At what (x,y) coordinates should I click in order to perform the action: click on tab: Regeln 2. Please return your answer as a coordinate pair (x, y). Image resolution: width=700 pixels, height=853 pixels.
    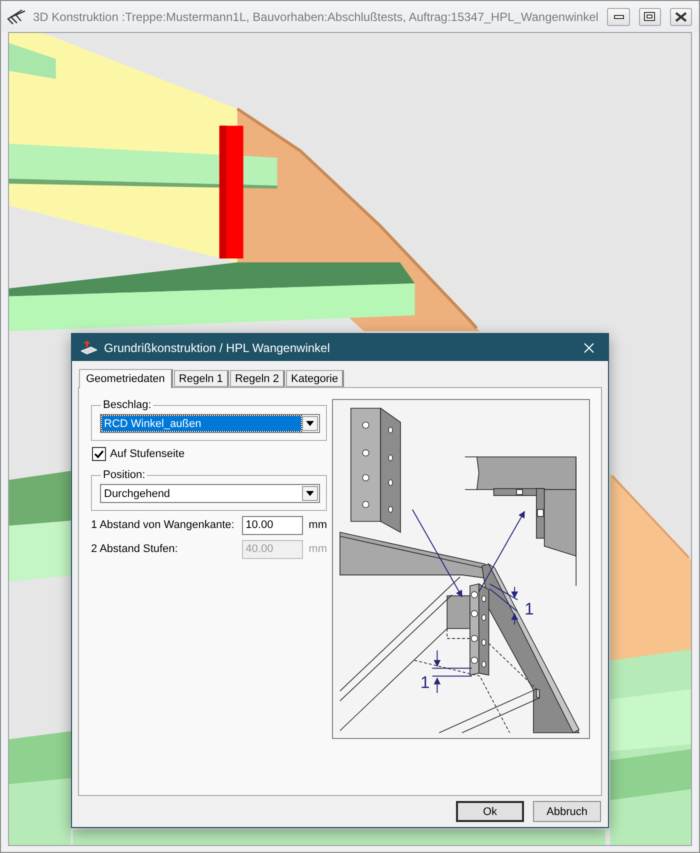
    Looking at the image, I should click on (257, 378).